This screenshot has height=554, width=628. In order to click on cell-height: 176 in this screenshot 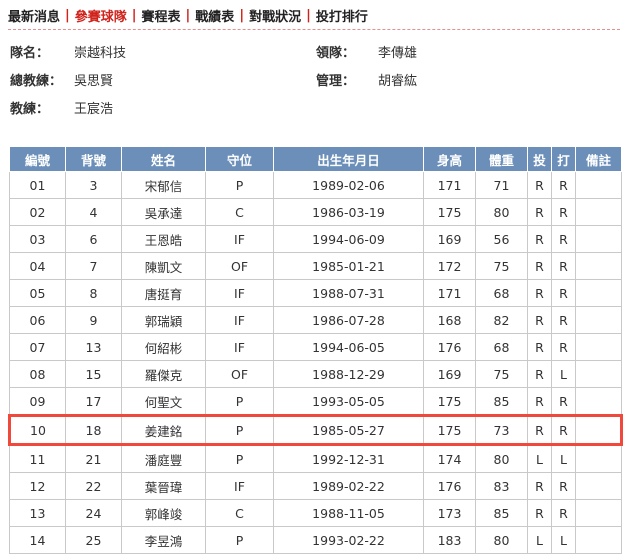, I will do `click(449, 486)`.